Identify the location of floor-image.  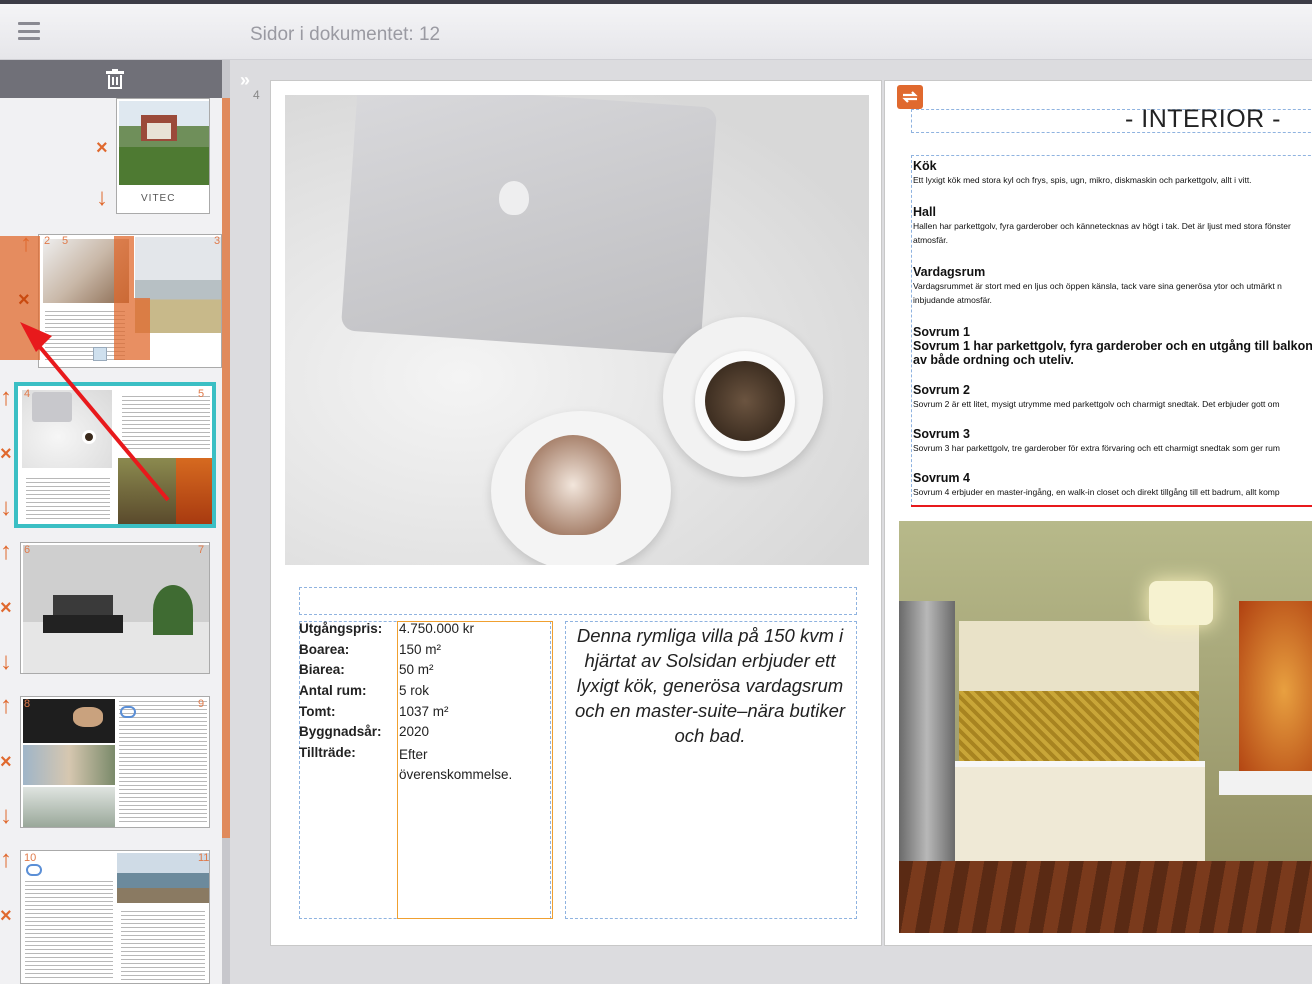
(1105, 897).